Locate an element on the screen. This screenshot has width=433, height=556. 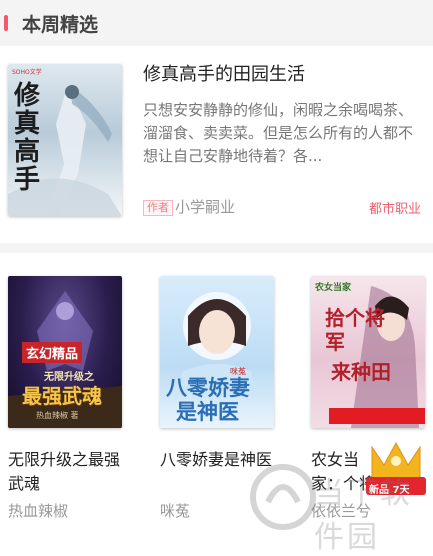
book-1-cover-author: 热血辣椒 著 is located at coordinates (57, 415).